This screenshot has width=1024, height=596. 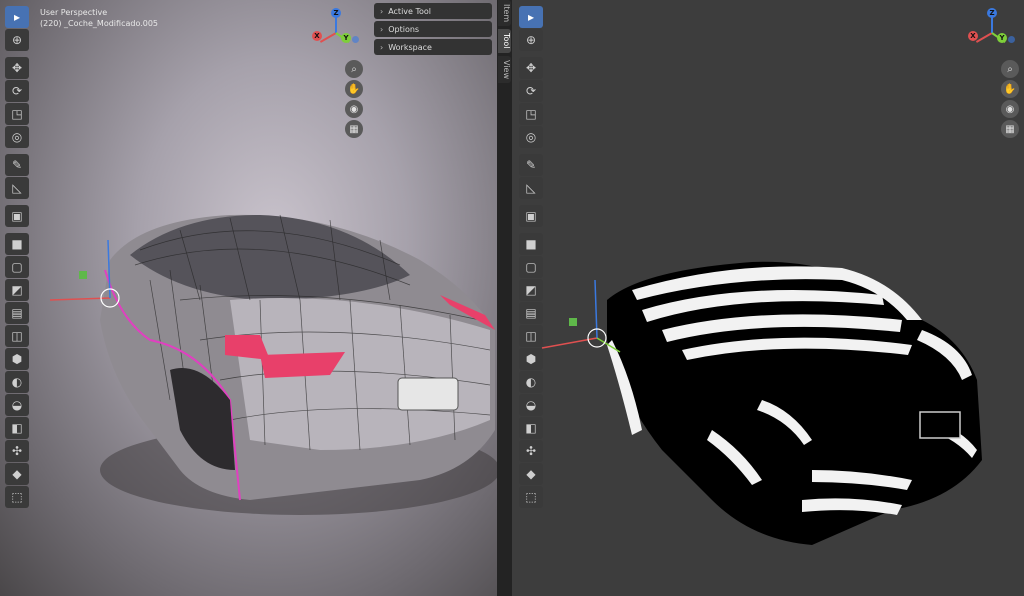 I want to click on panel-label: Options, so click(x=404, y=29).